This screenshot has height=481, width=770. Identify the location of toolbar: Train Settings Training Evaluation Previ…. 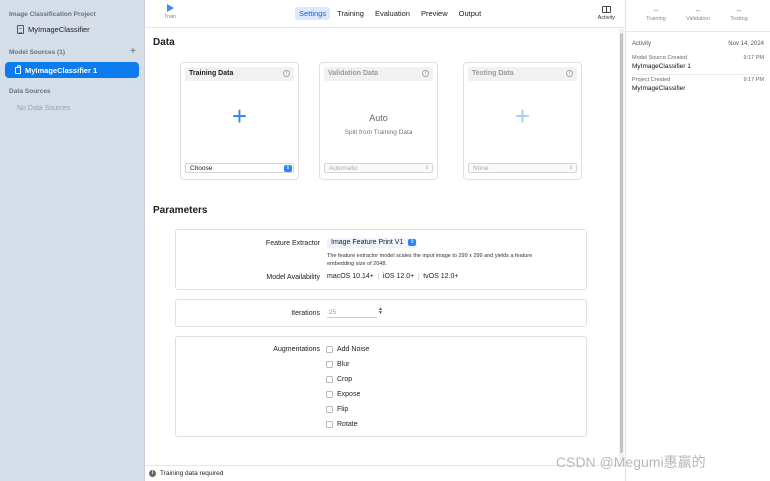
(385, 14).